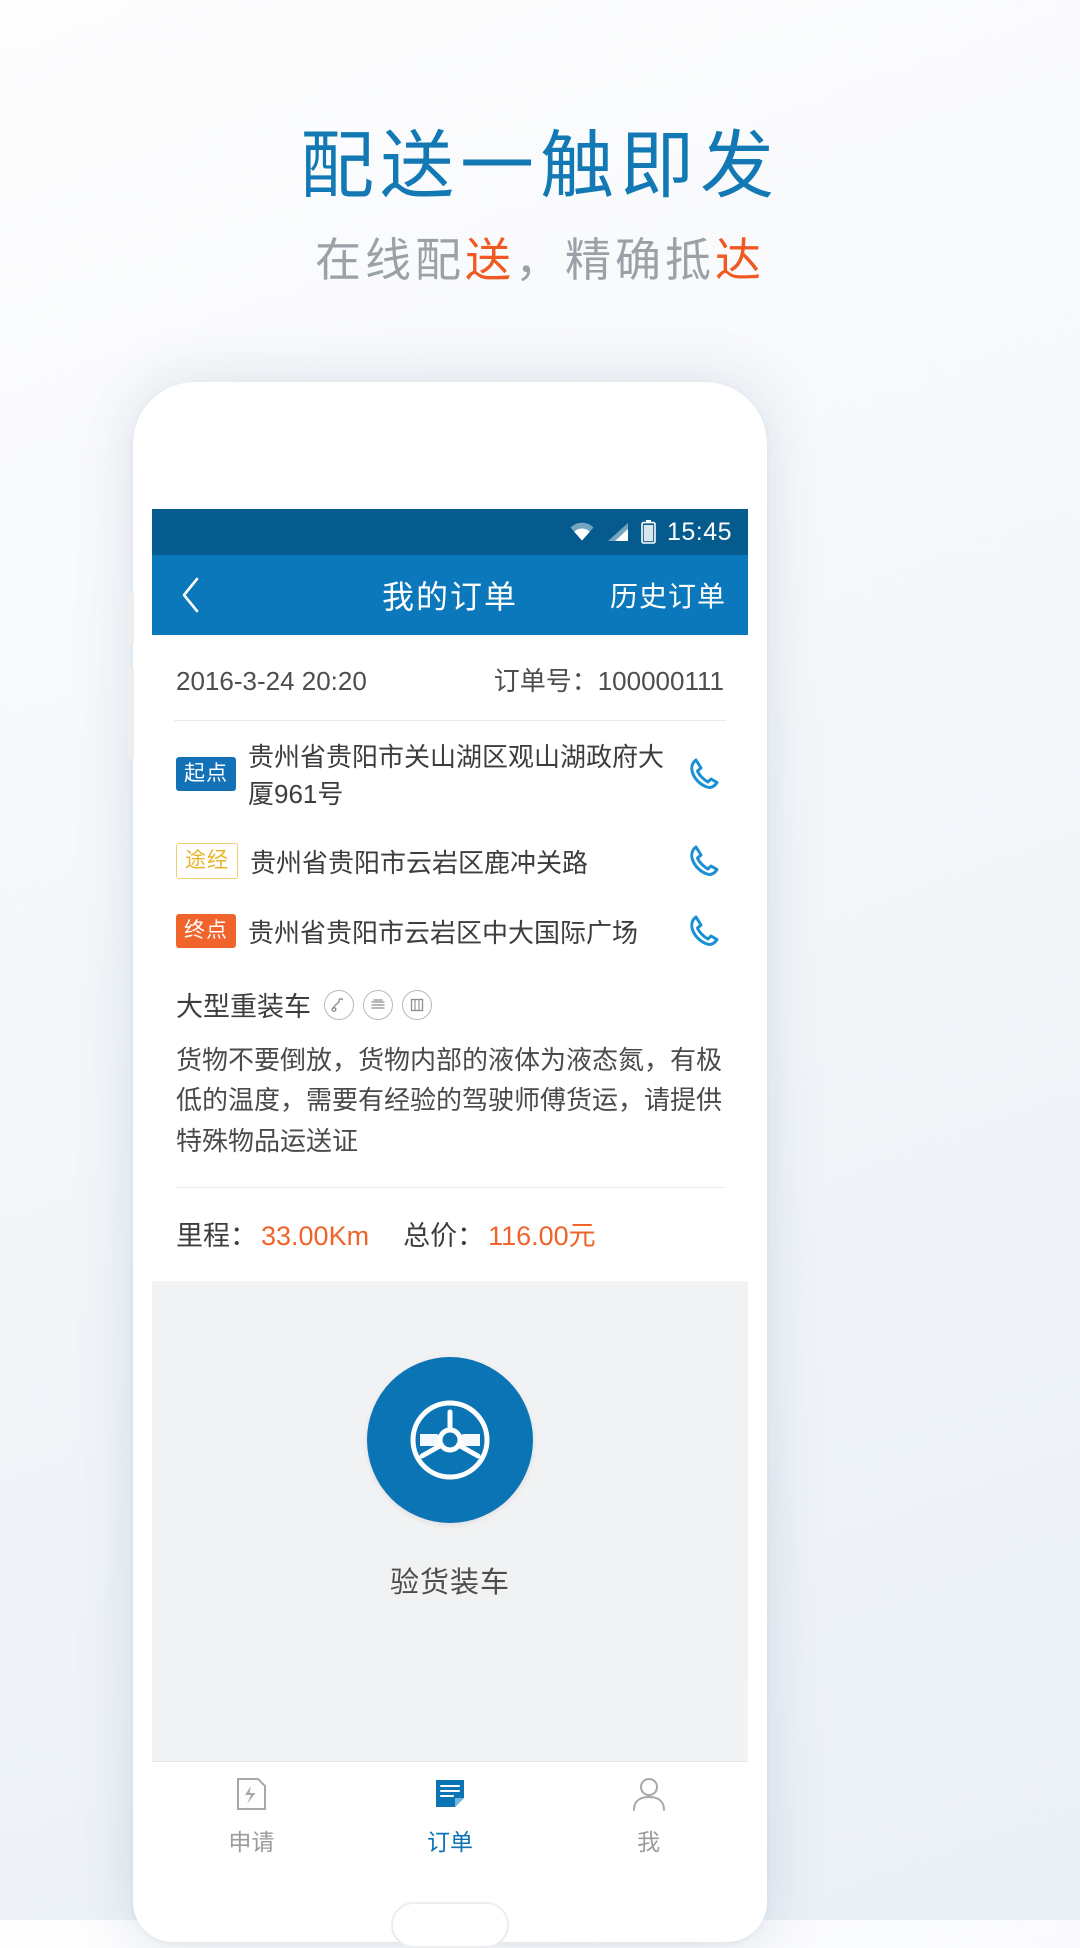 The height and width of the screenshot is (1948, 1080). I want to click on promo-subtitle-part-4: 达, so click(740, 259).